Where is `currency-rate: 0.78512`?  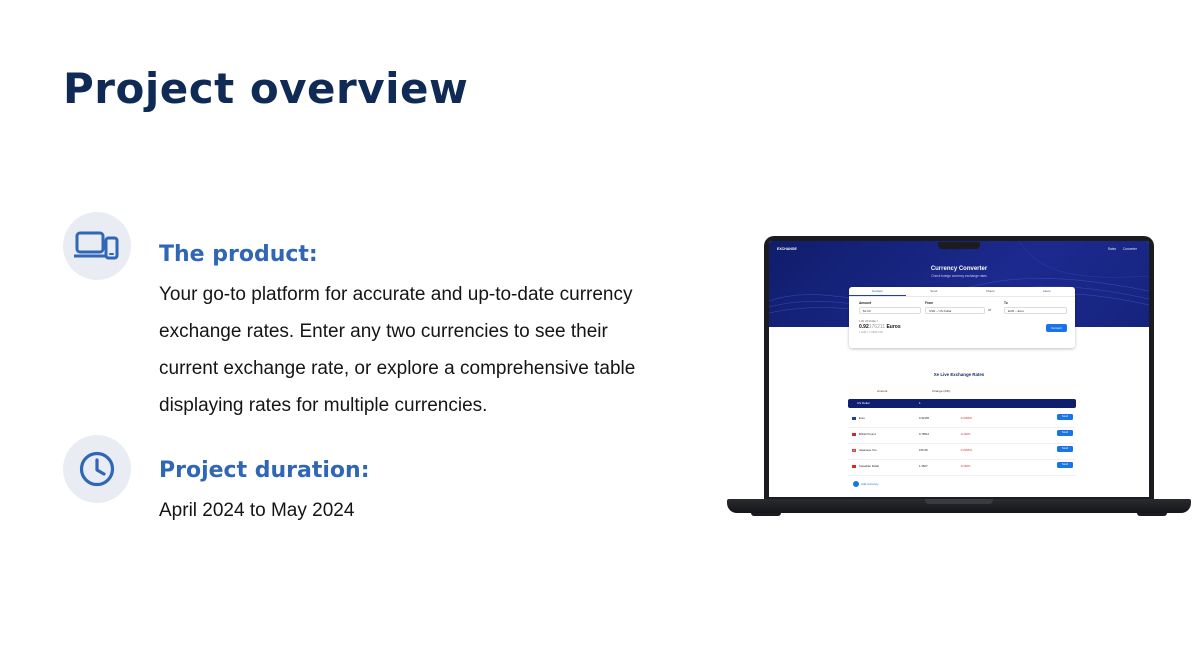 currency-rate: 0.78512 is located at coordinates (924, 434).